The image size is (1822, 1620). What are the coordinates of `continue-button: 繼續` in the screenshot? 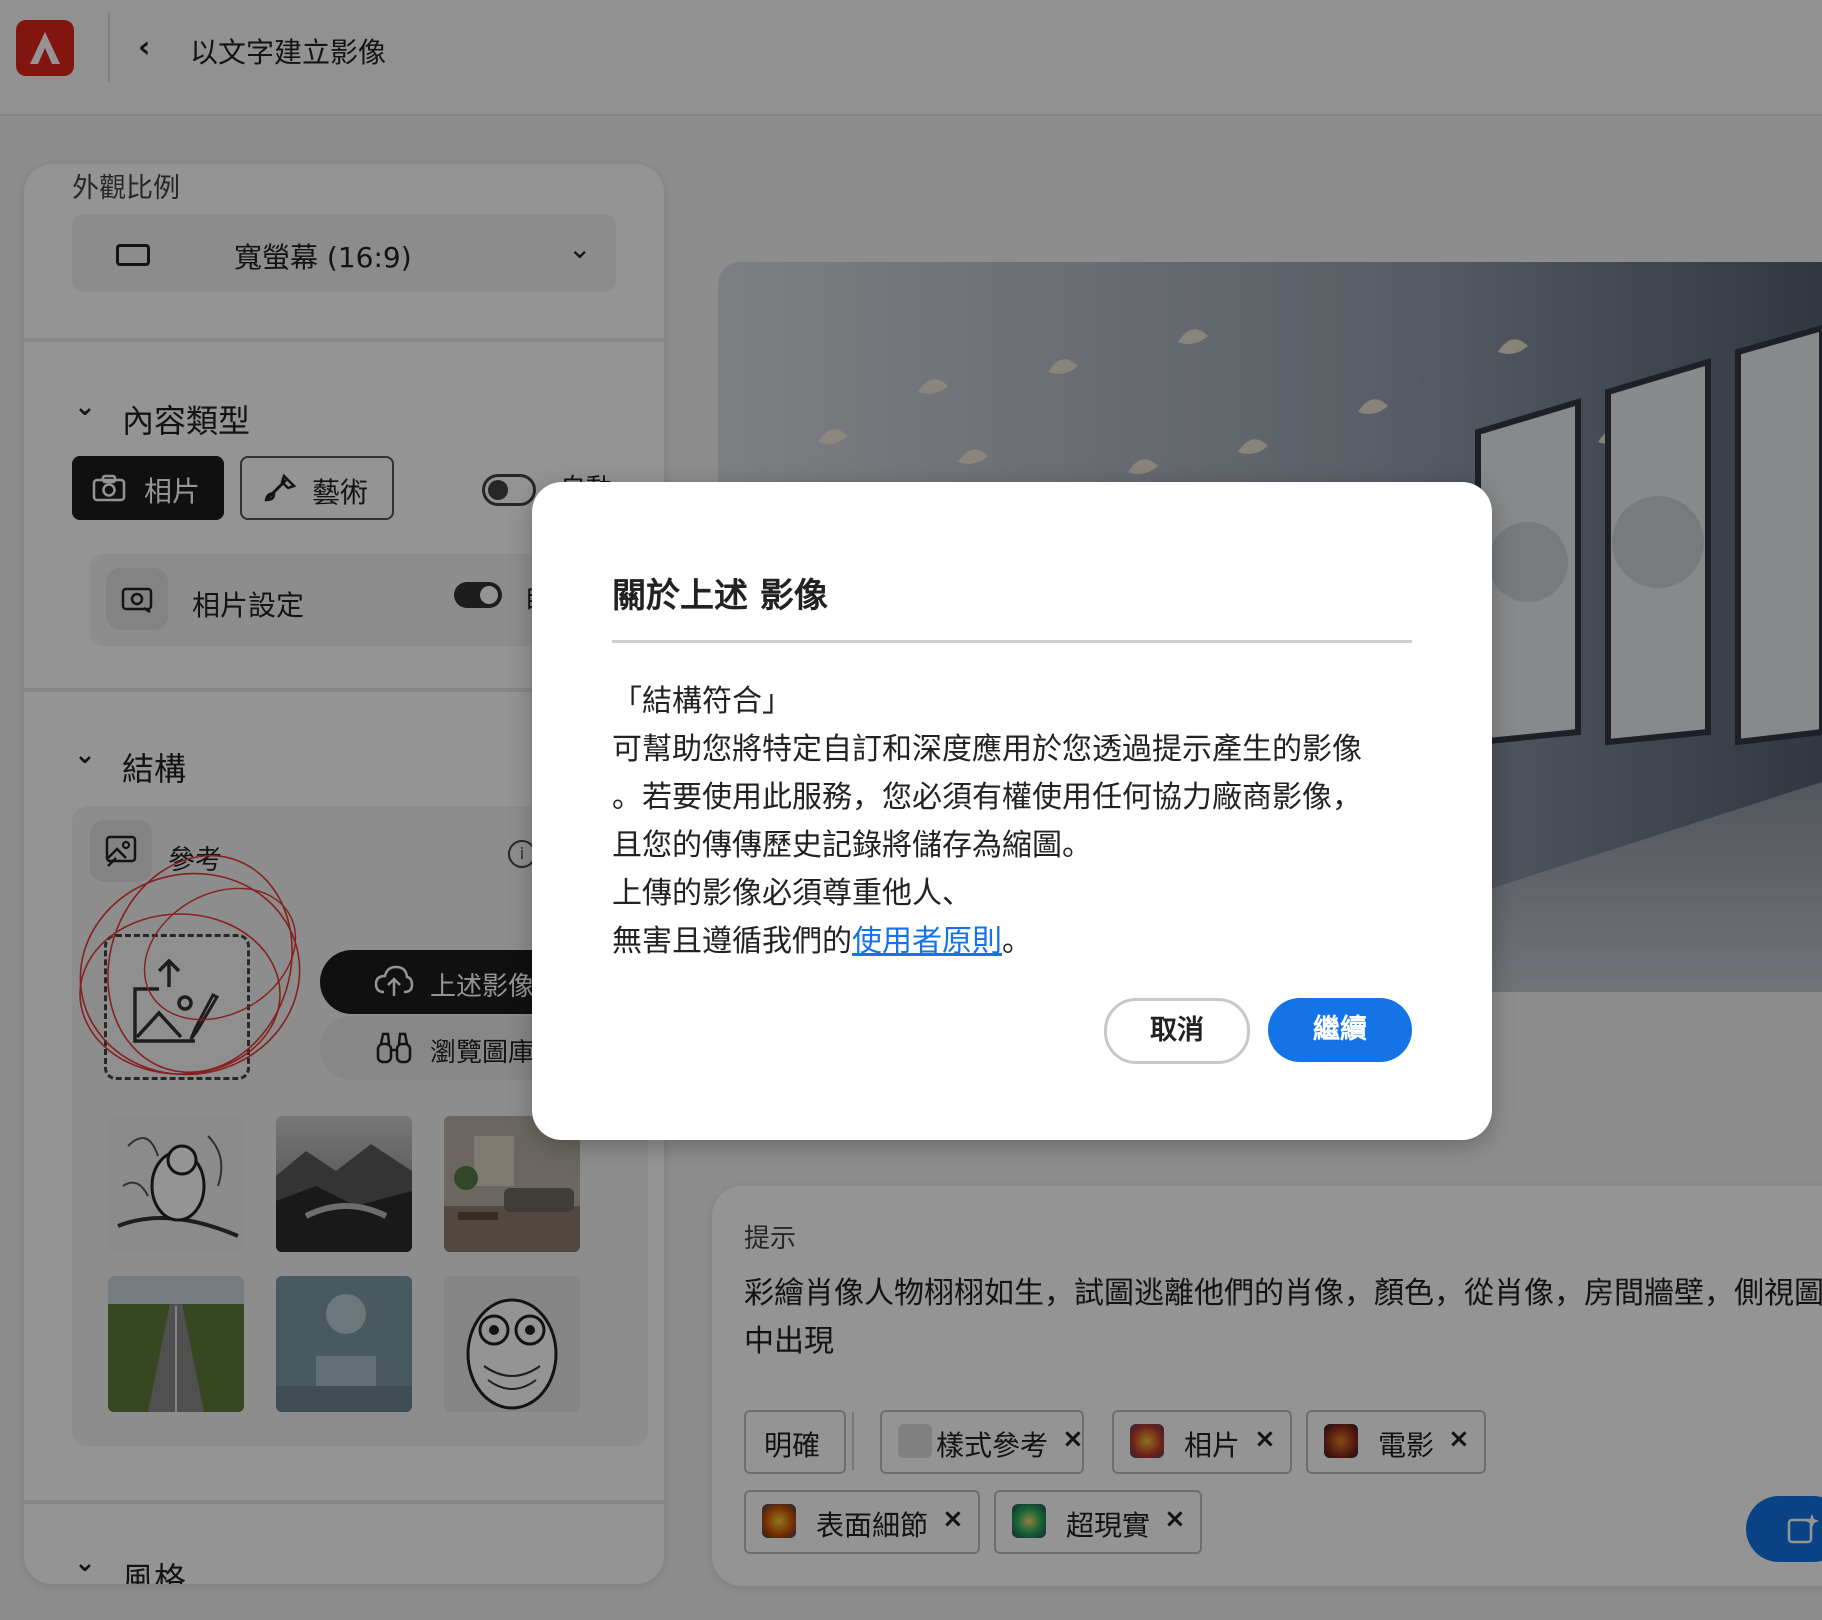 It's located at (1340, 1030).